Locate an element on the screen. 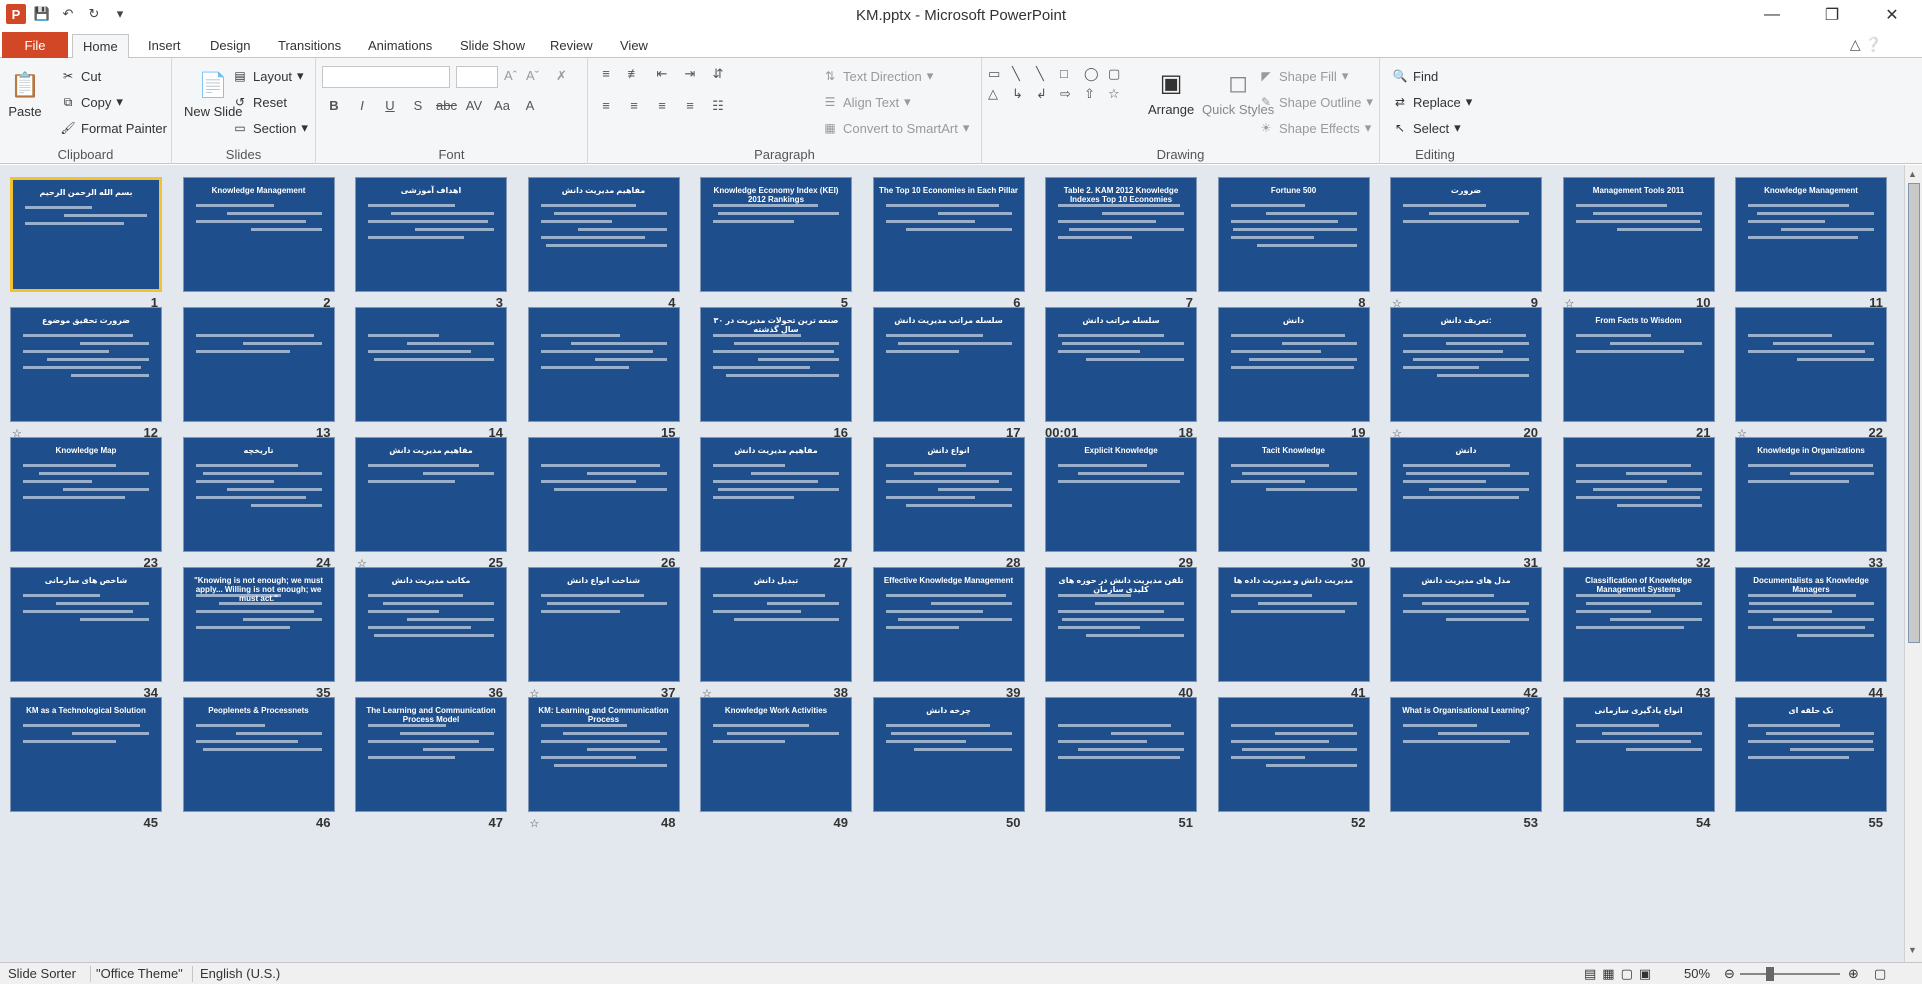 This screenshot has width=1922, height=984. slide-thumbnail: Fortune 500 8 is located at coordinates (1293, 243).